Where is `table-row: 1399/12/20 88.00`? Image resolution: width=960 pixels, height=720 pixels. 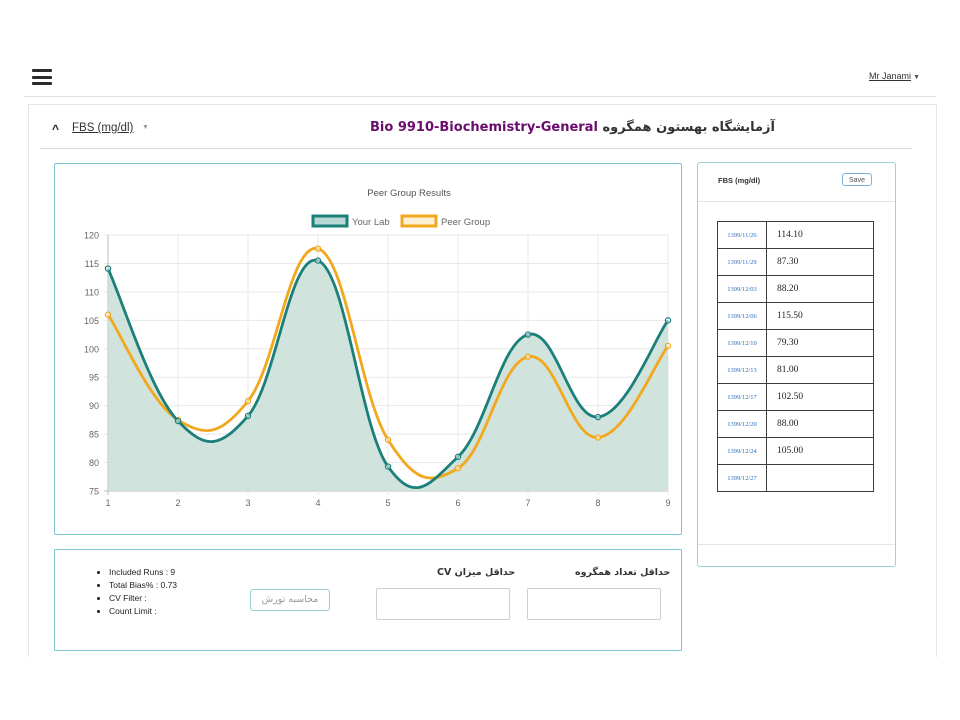
table-row: 1399/12/20 88.00 is located at coordinates (795, 424).